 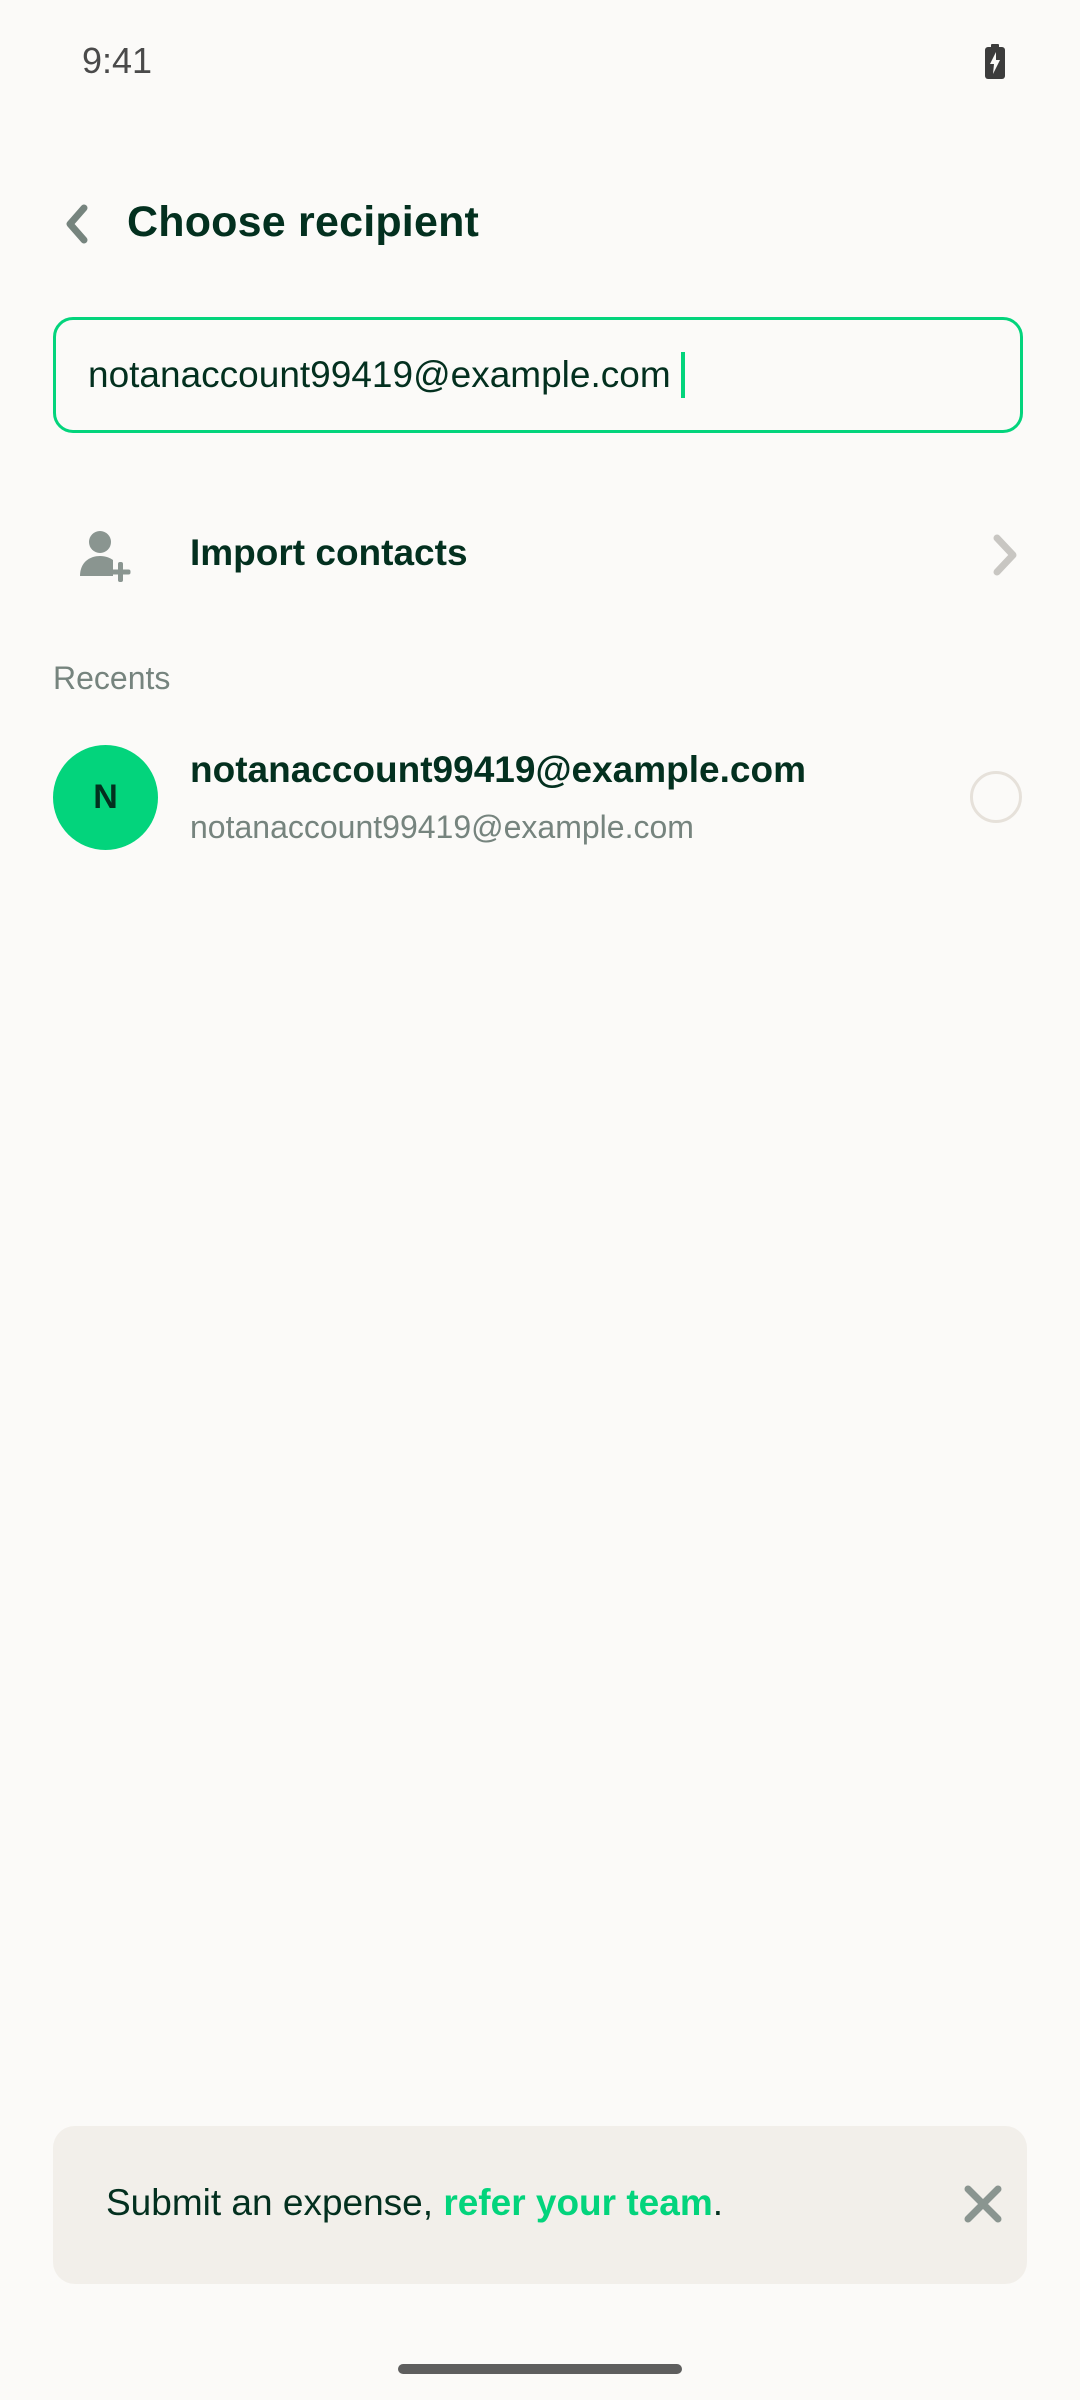 I want to click on refer-team-link: refer your team, so click(x=577, y=2202).